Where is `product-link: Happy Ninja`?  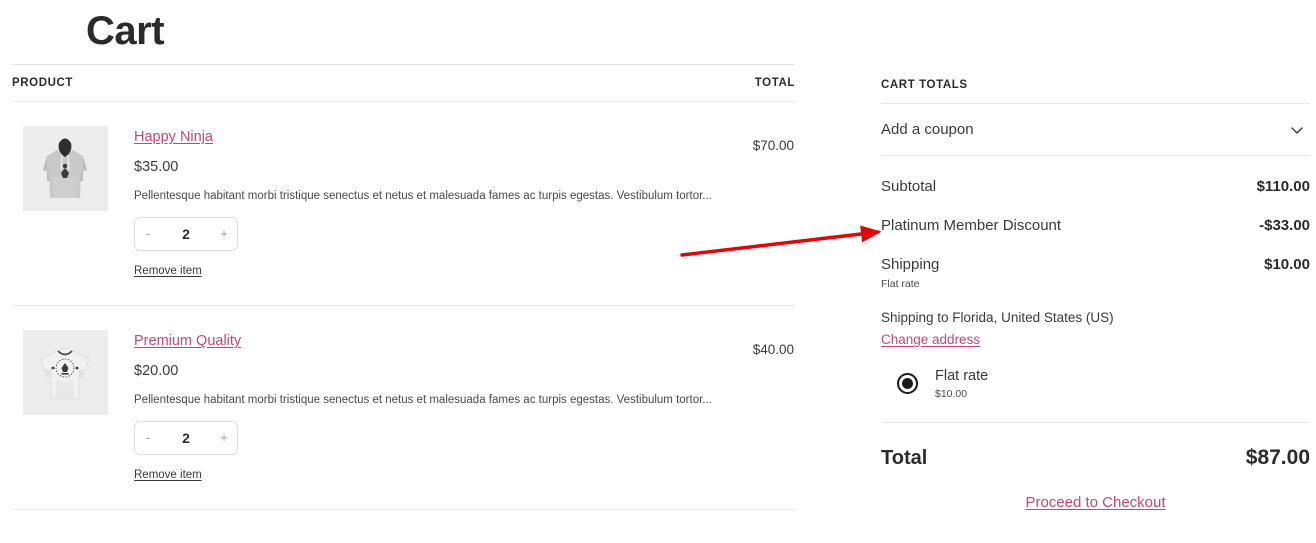
product-link: Happy Ninja is located at coordinates (173, 137).